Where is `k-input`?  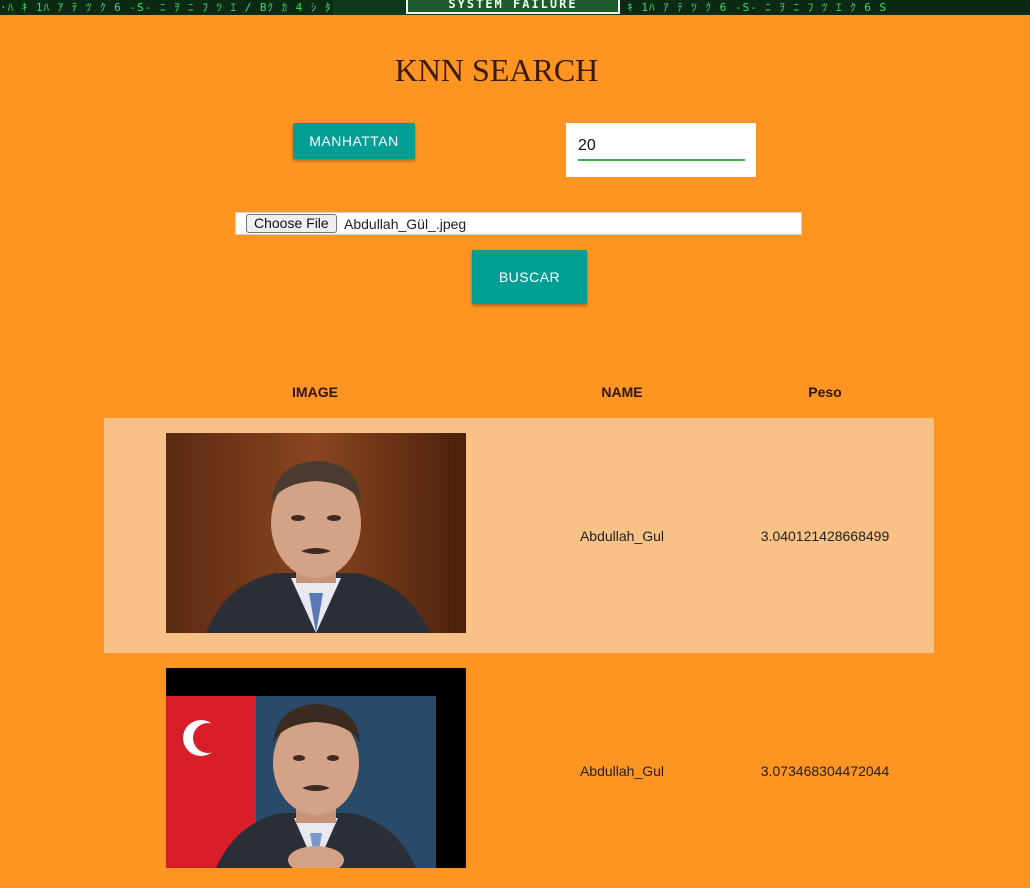 k-input is located at coordinates (661, 147).